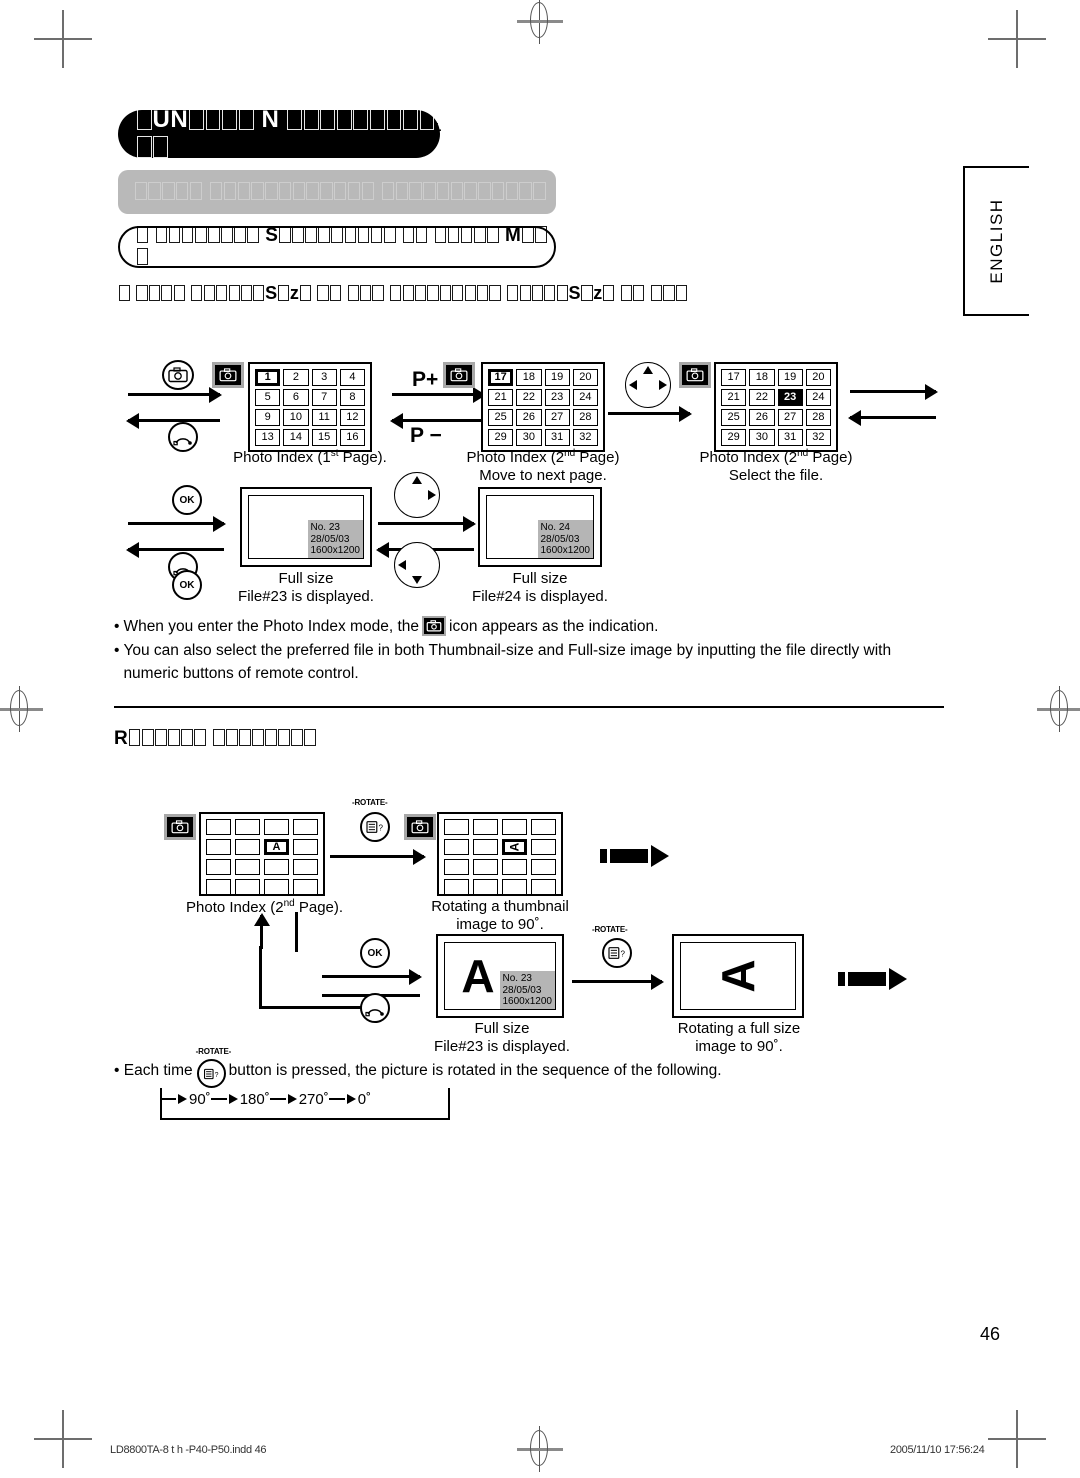 This screenshot has width=1080, height=1478. What do you see at coordinates (296, 437) in the screenshot?
I see `photo-index-cell: 14` at bounding box center [296, 437].